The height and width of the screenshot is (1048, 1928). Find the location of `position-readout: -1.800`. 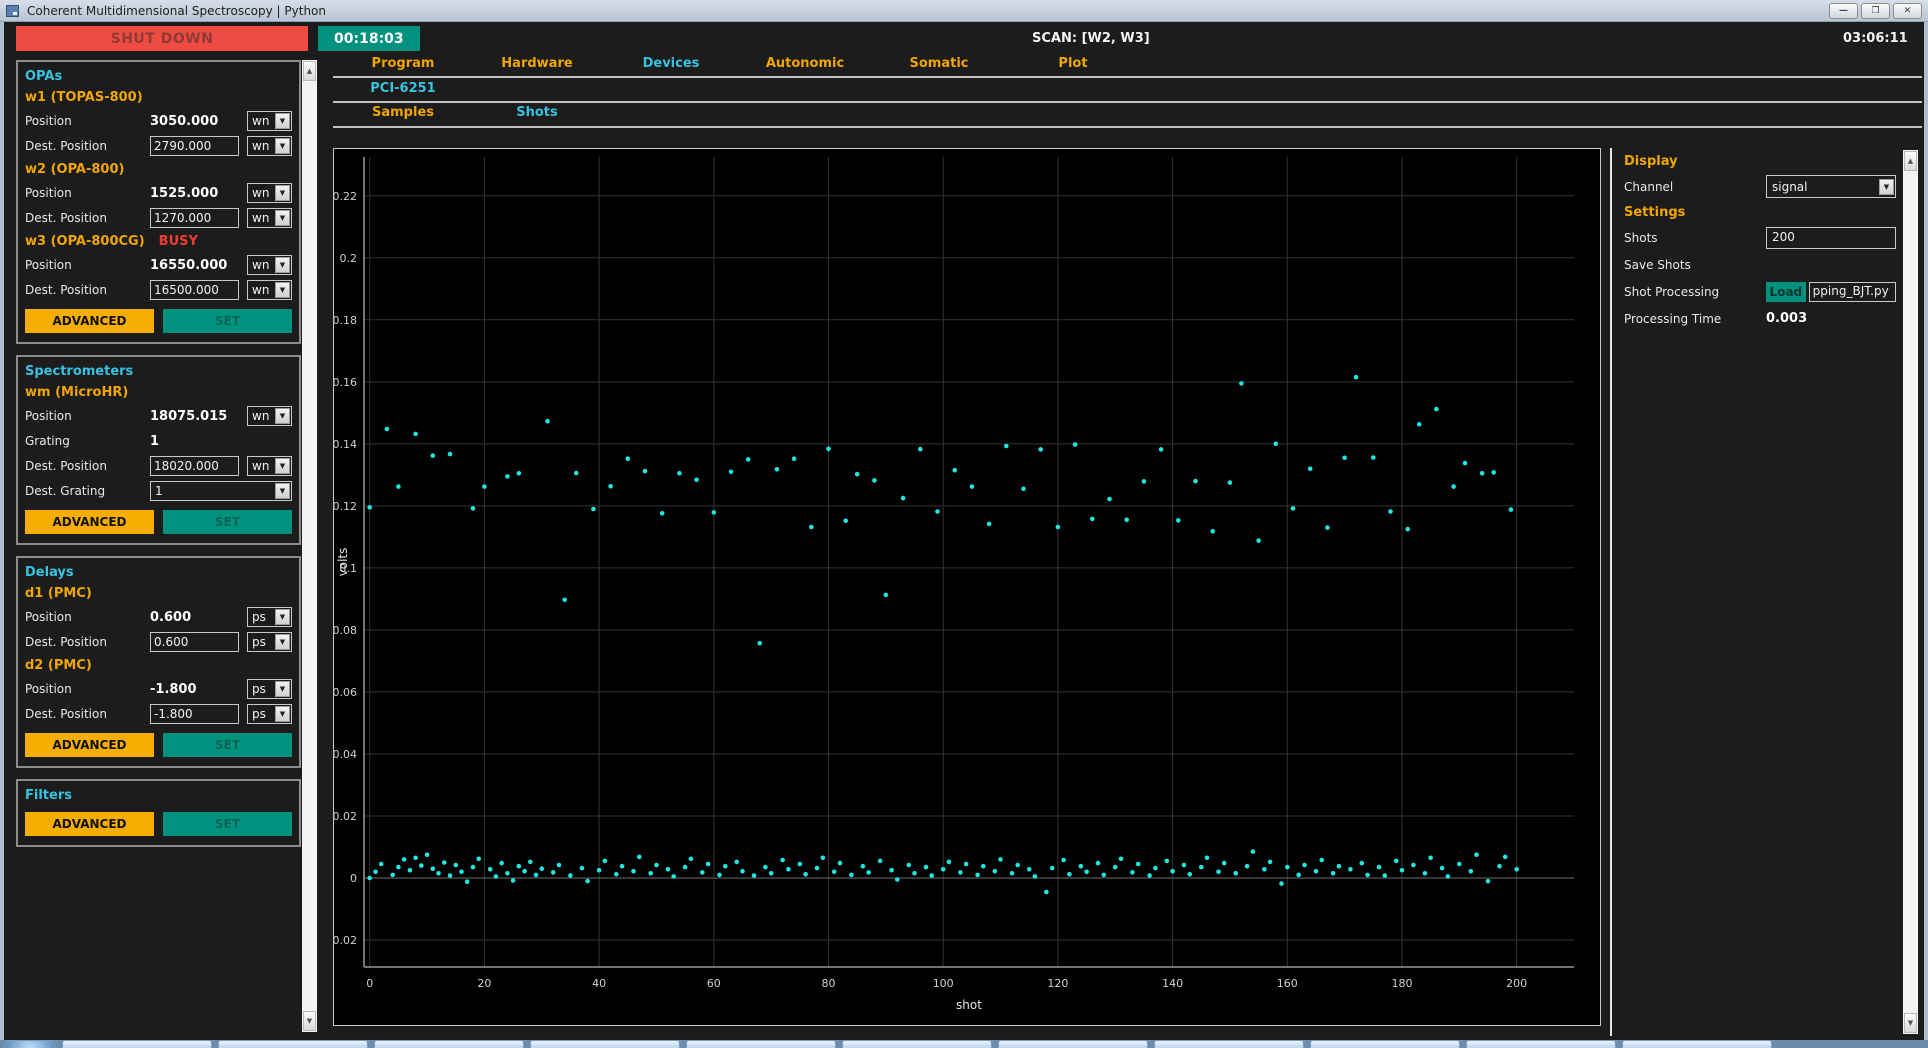

position-readout: -1.800 is located at coordinates (173, 689).